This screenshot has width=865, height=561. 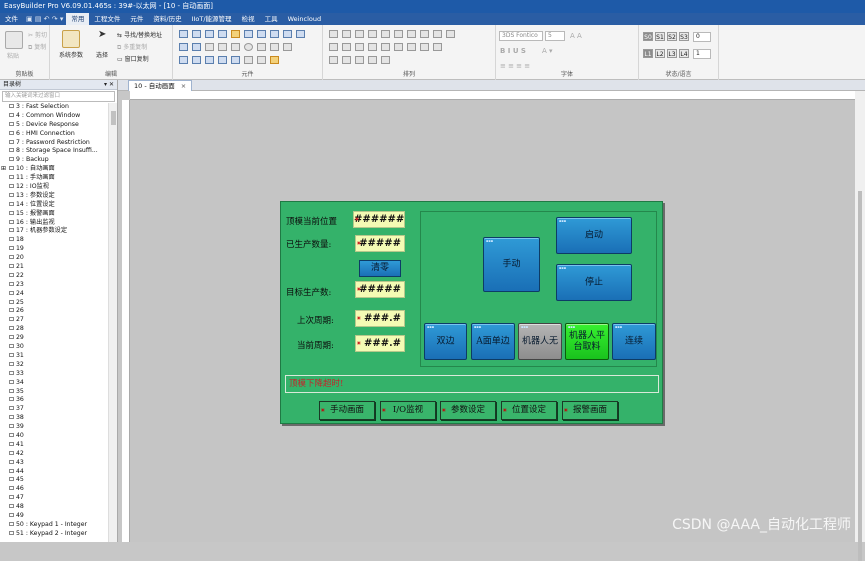 I want to click on forward-icon, so click(x=333, y=60).